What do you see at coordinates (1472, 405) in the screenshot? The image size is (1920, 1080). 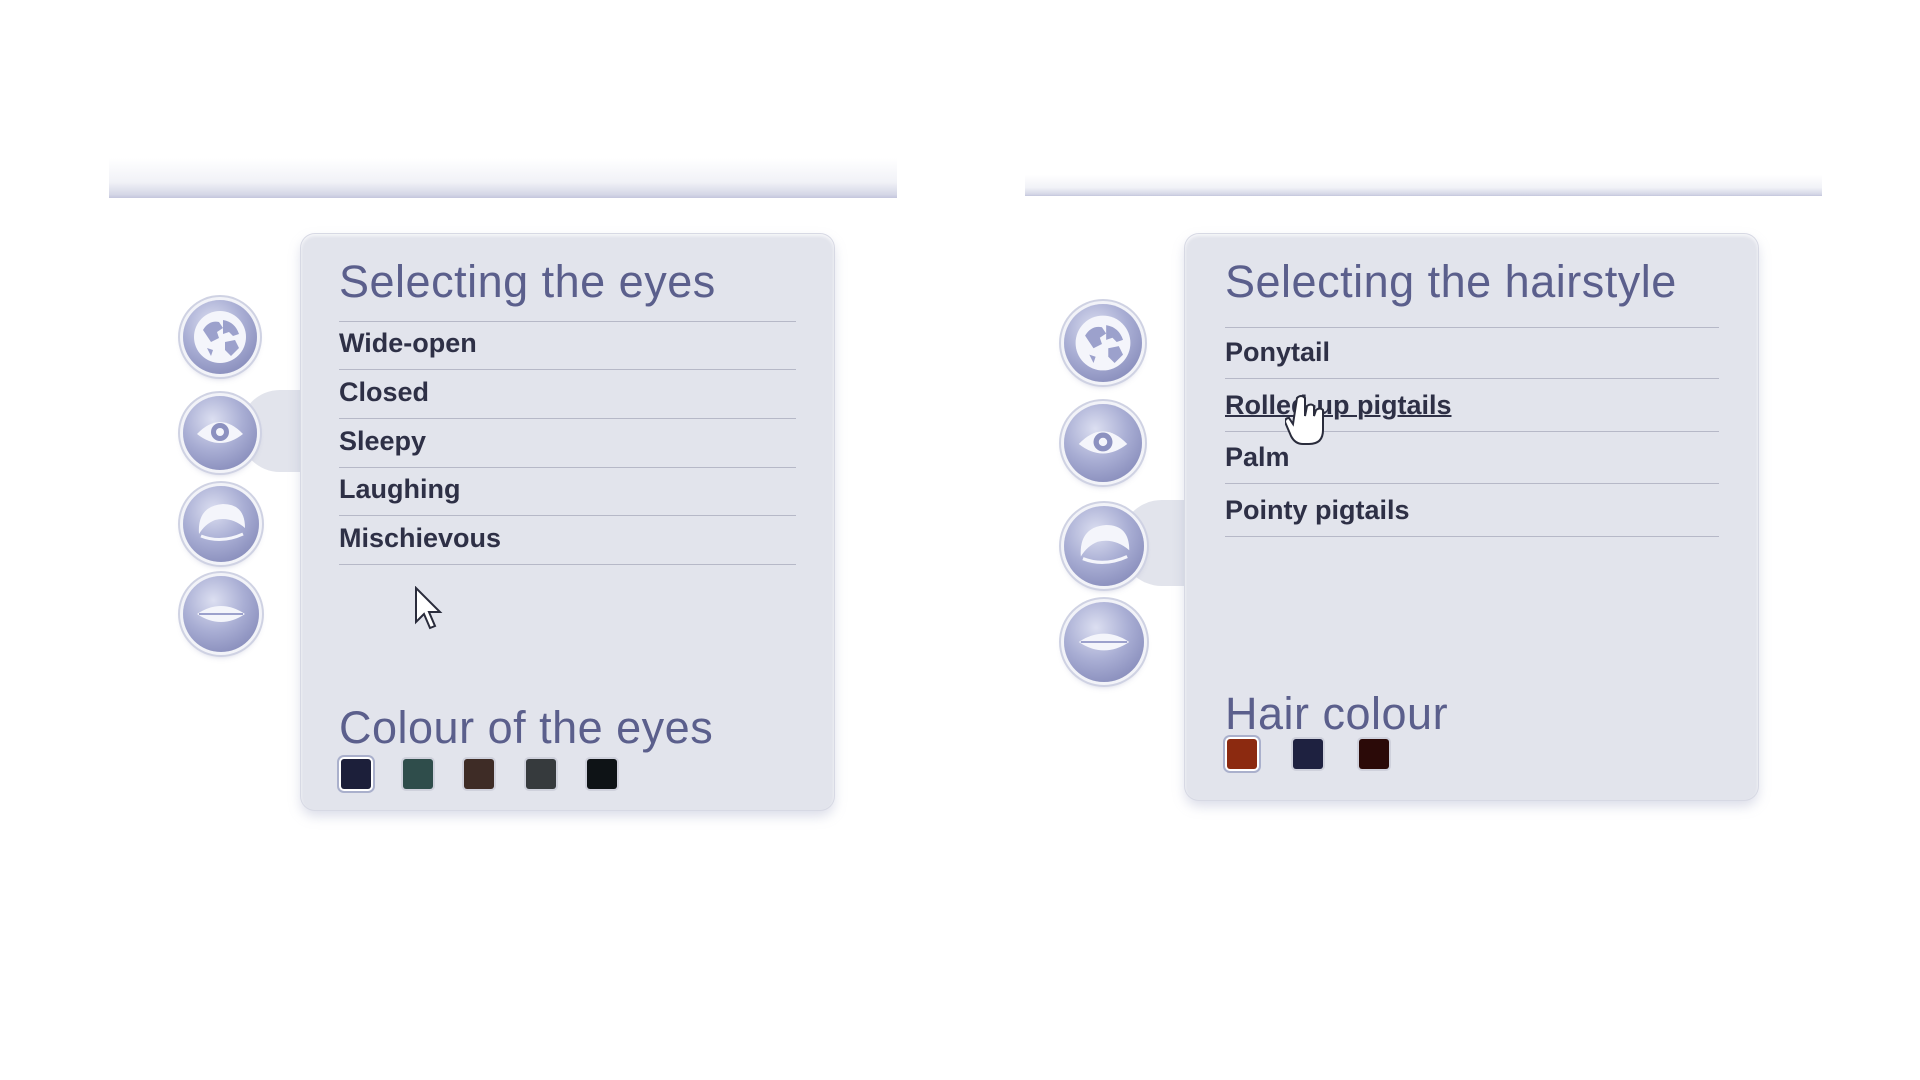 I see `option-rolled-up-pigtails: Rolled-up pigtails` at bounding box center [1472, 405].